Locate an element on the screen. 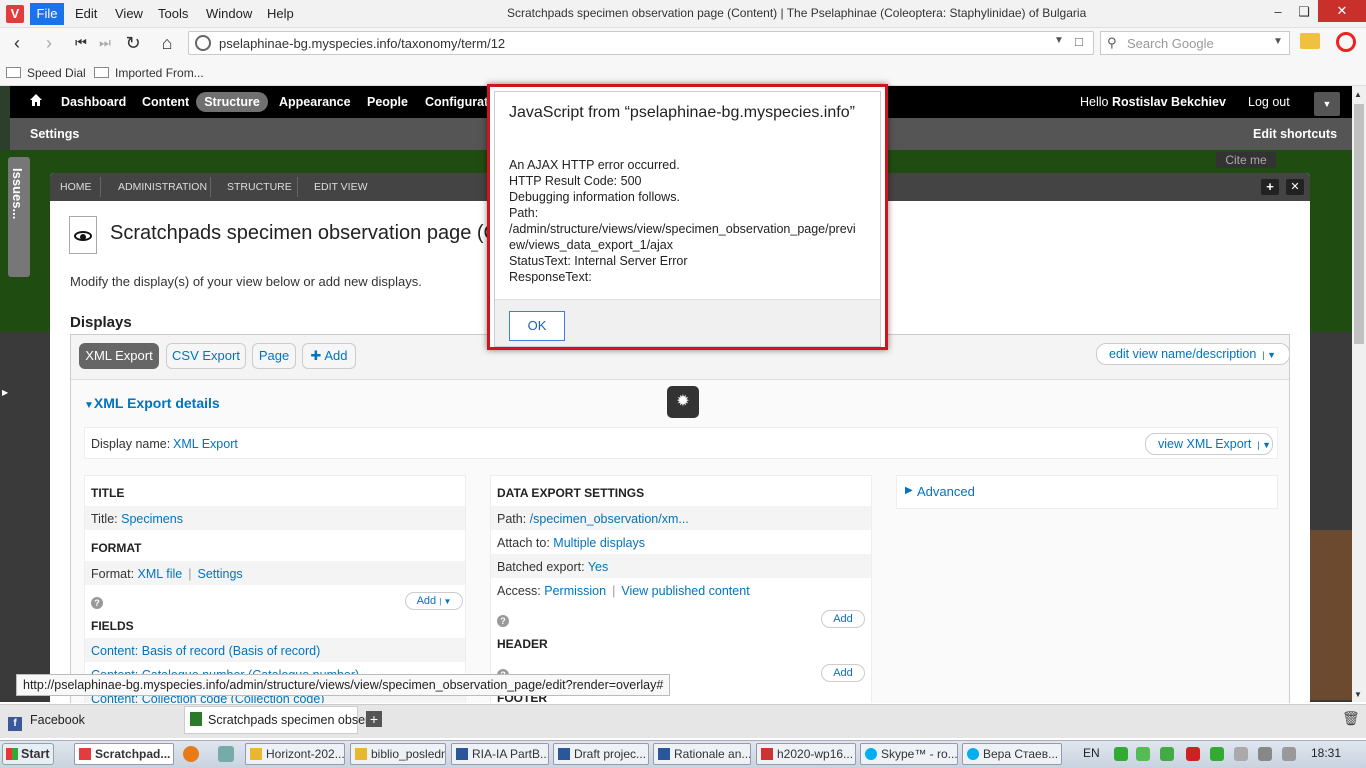 The image size is (1366, 768). view-xml-export-button: view XML Export | ▼ is located at coordinates (1209, 444).